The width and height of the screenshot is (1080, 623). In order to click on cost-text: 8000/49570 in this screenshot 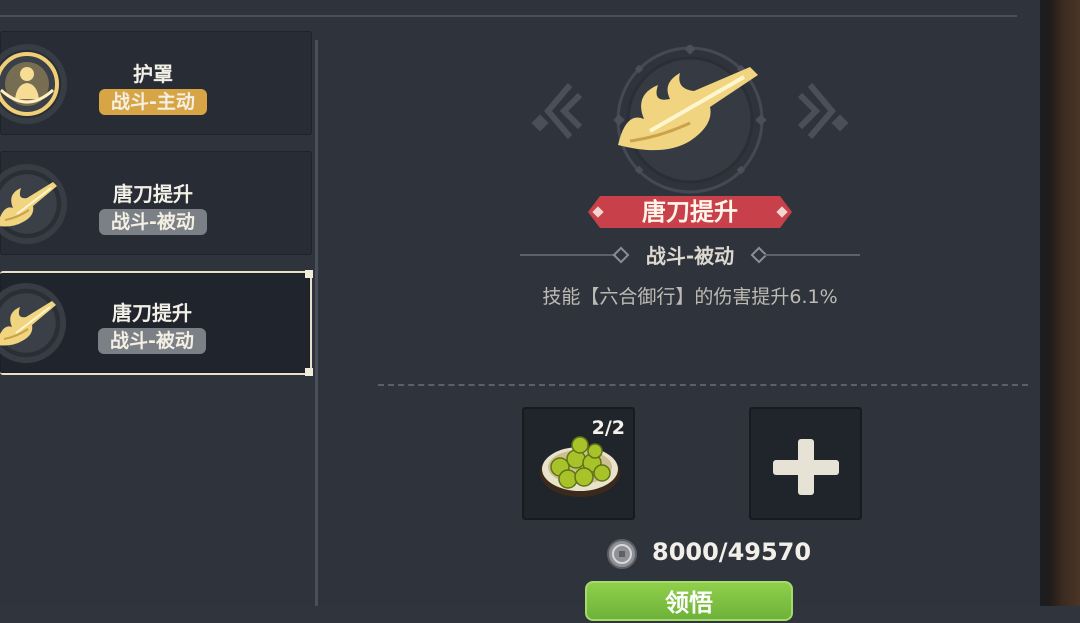, I will do `click(732, 552)`.